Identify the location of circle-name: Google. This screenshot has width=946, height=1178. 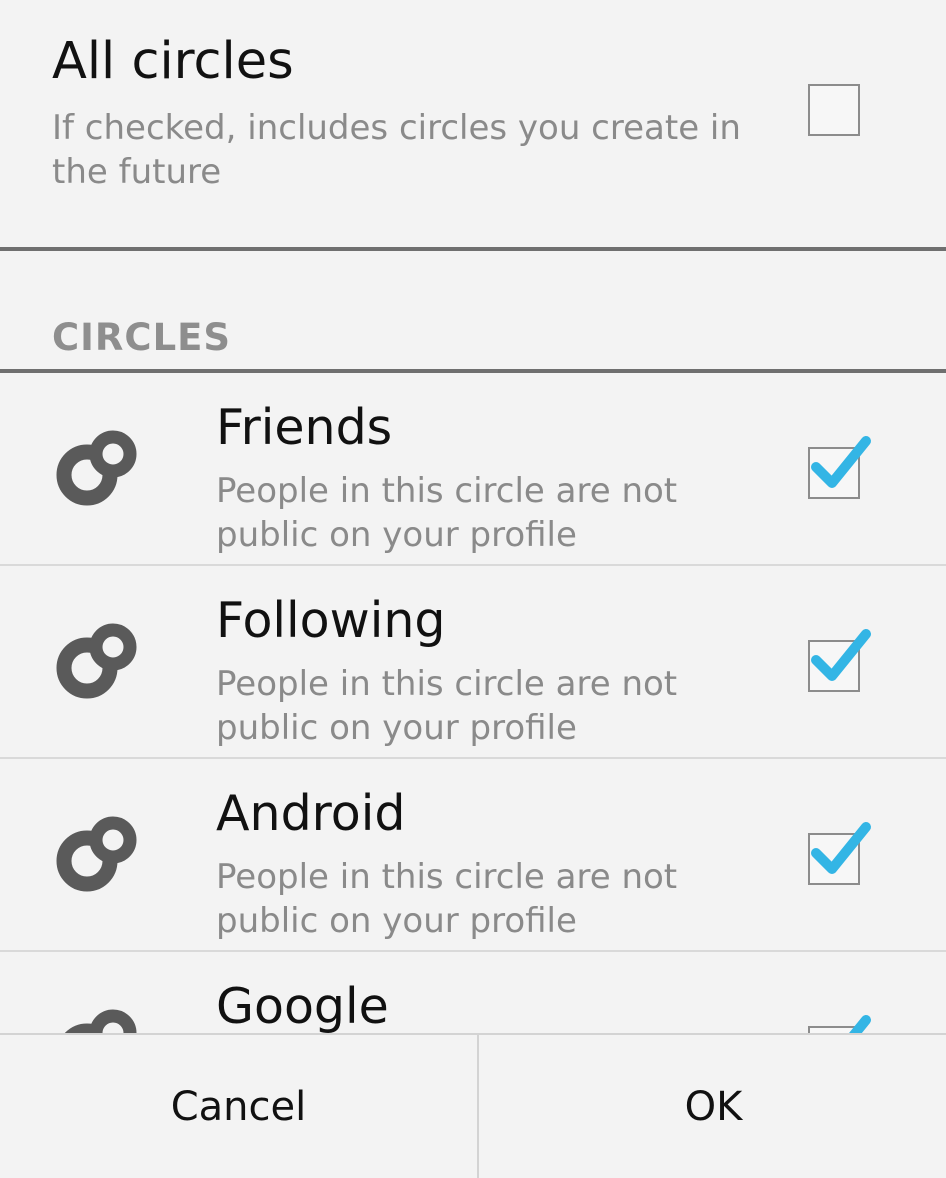
(302, 1005).